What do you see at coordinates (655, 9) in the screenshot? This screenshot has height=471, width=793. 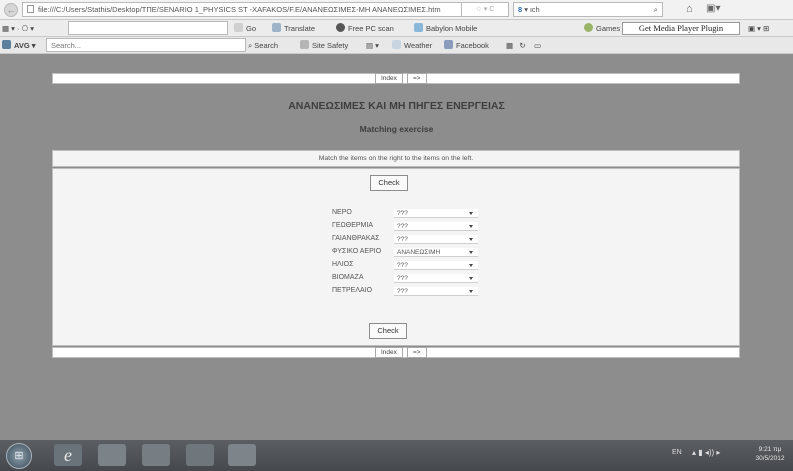 I see `search-icon: ⌕` at bounding box center [655, 9].